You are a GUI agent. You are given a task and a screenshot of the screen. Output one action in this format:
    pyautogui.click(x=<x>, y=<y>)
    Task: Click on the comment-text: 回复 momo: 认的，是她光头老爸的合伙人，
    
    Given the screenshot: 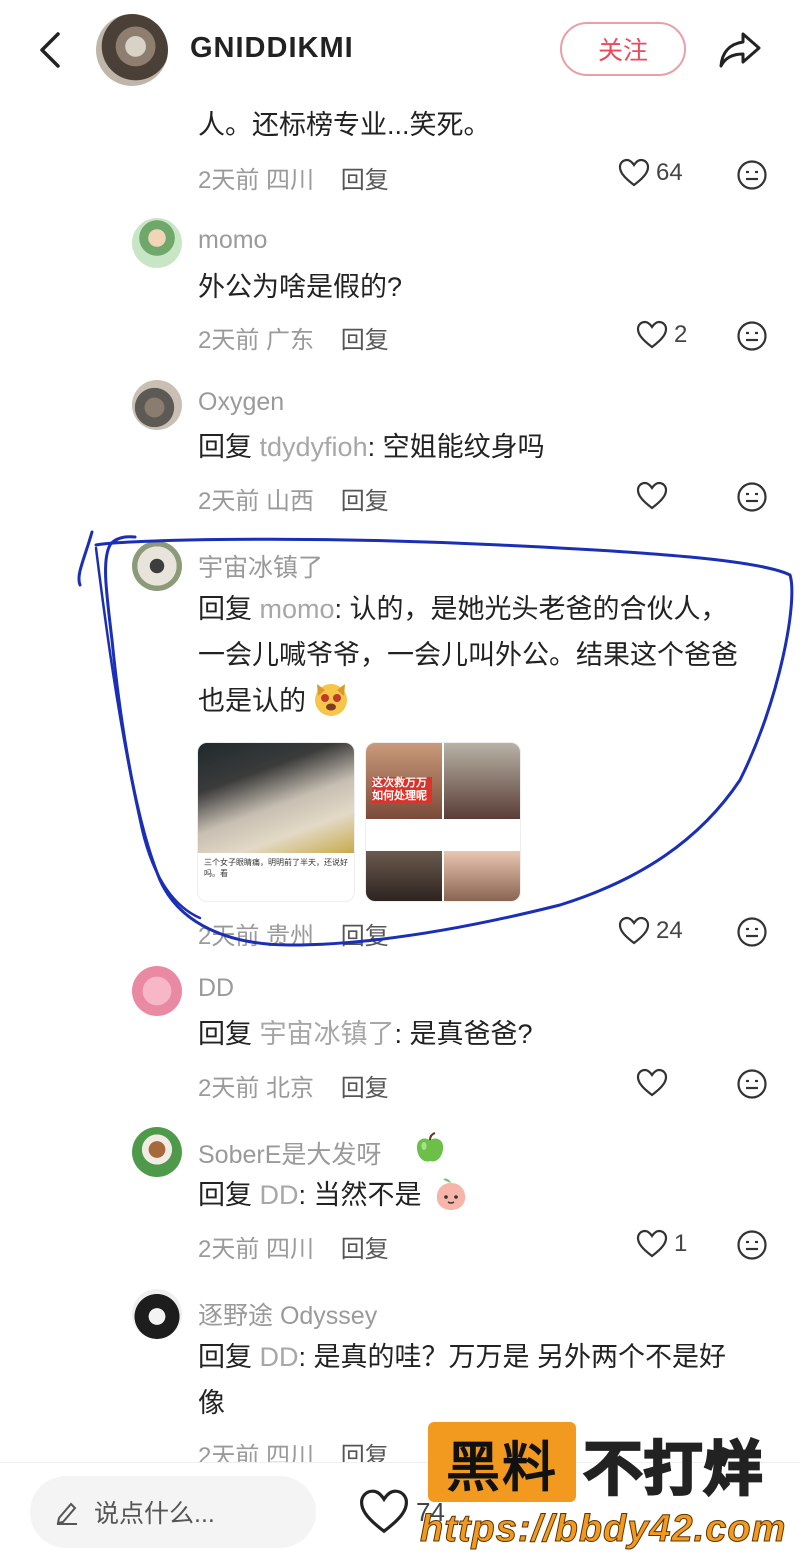 What is the action you would take?
    pyautogui.click(x=463, y=609)
    